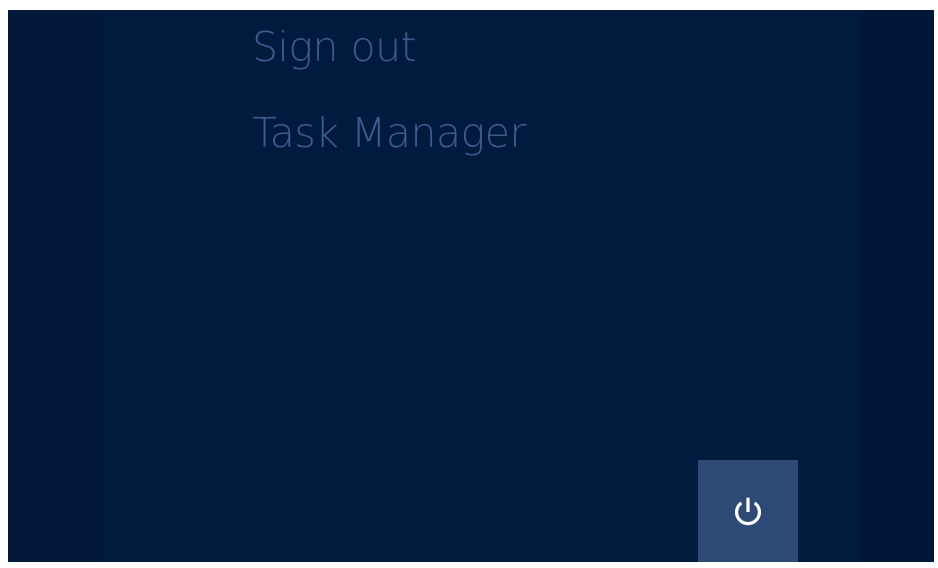 Image resolution: width=938 pixels, height=568 pixels. Describe the element at coordinates (389, 133) in the screenshot. I see `task-manager-option: Task Manager` at that location.